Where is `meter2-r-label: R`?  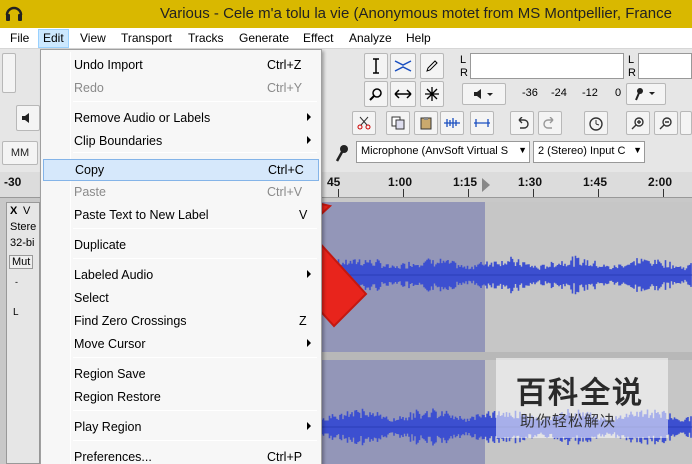
meter2-r-label: R is located at coordinates (632, 73).